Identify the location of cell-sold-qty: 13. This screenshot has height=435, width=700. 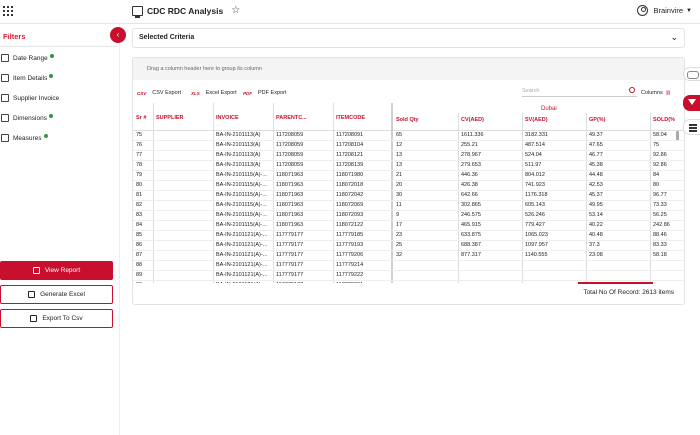
(399, 165).